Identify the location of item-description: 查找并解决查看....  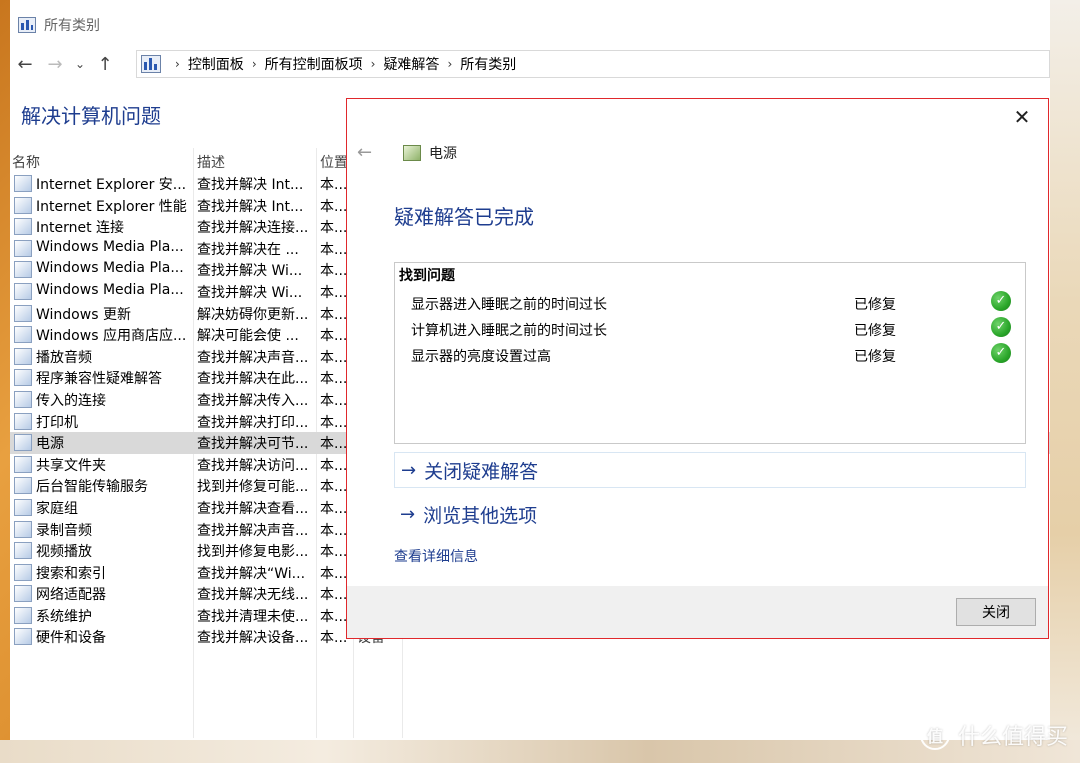
(253, 508).